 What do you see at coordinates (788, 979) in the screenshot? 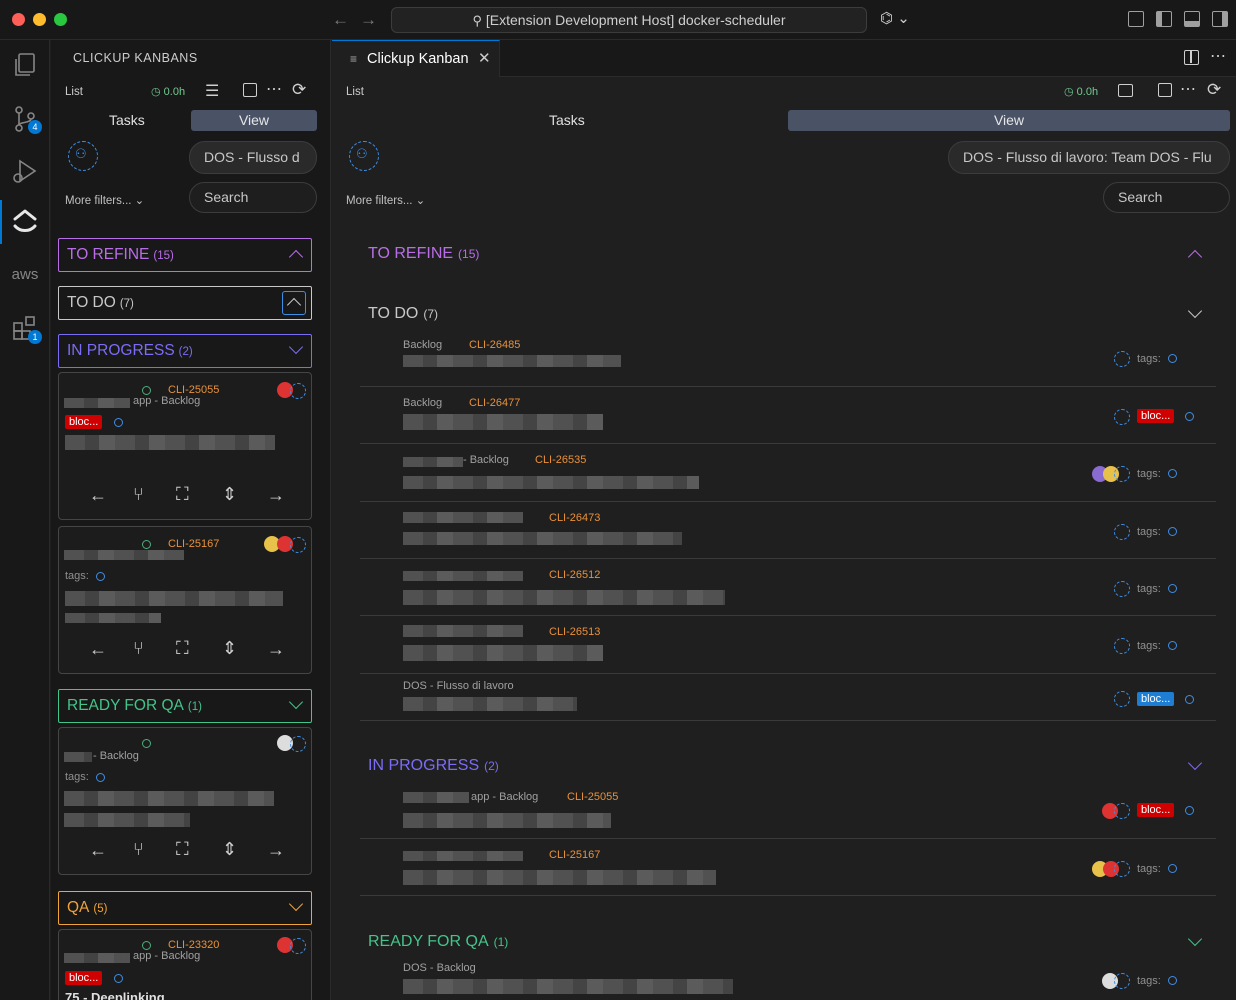
I see `task-row: DOS - Backlog tags:` at bounding box center [788, 979].